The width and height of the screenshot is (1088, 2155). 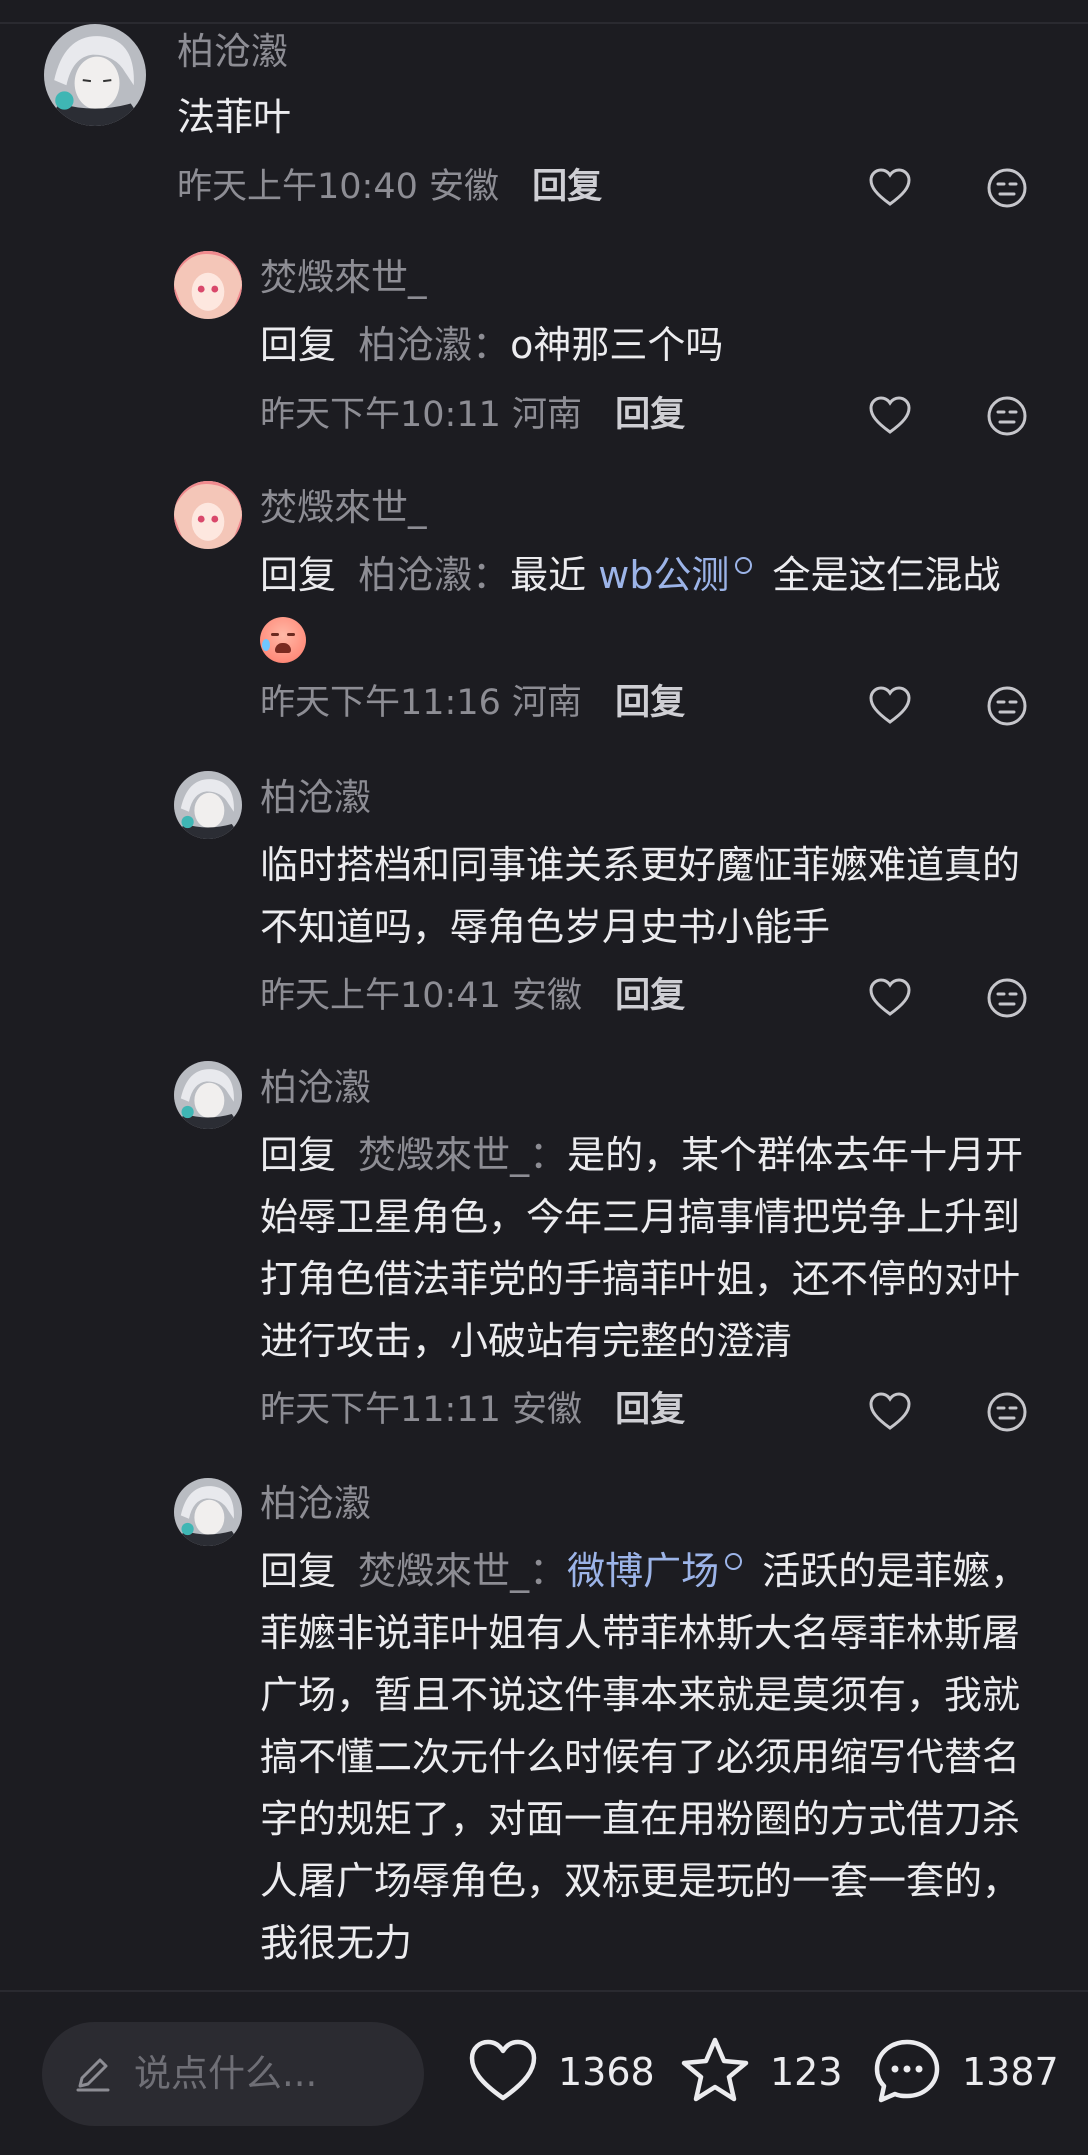 What do you see at coordinates (760, 2074) in the screenshot?
I see `favorite-count-button: 123` at bounding box center [760, 2074].